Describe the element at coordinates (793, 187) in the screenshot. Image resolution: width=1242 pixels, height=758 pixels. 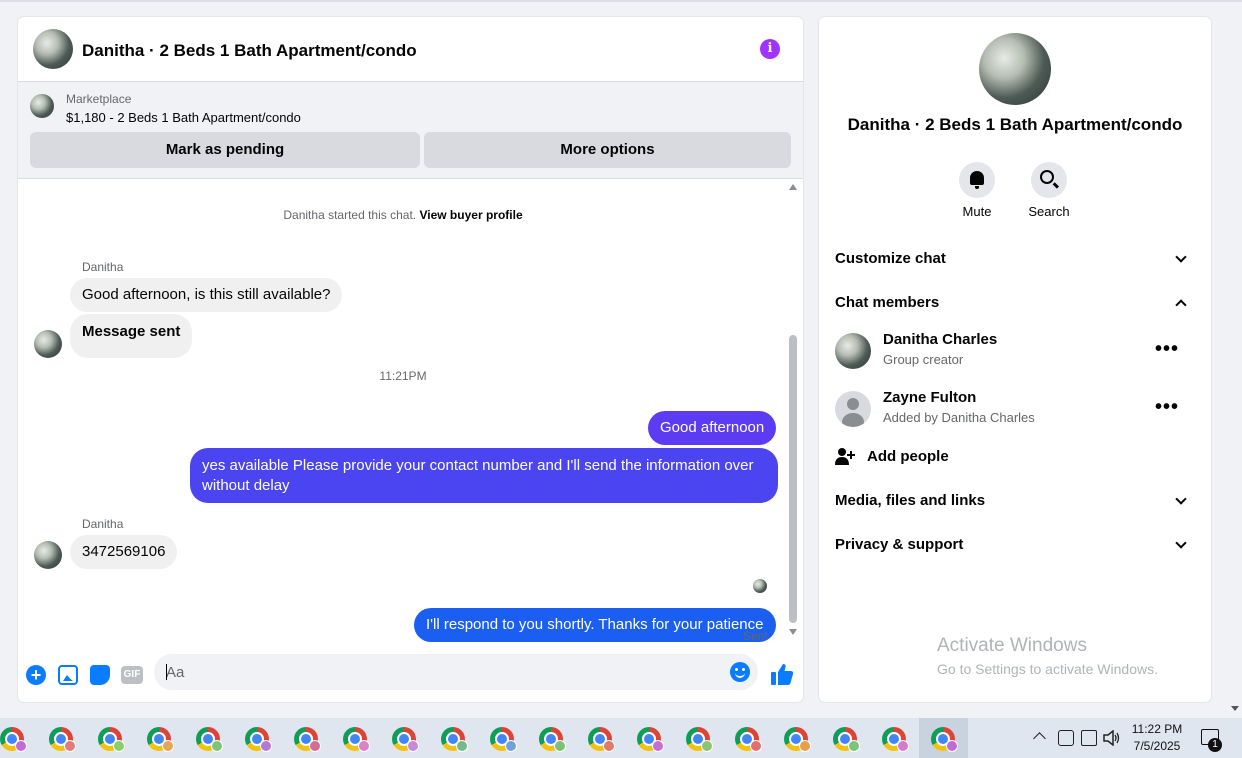
I see `scroll-up-arrow-icon` at that location.